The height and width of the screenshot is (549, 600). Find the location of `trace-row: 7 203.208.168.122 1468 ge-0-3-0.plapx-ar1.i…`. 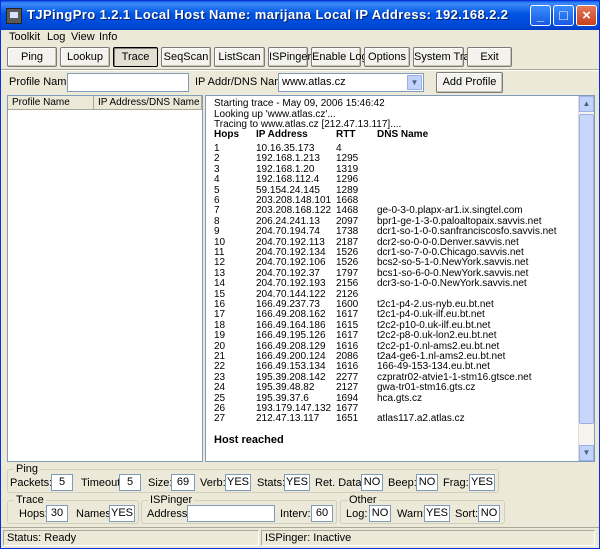

trace-row: 7 203.208.168.122 1468 ge-0-3-0.plapx-ar1.i… is located at coordinates (386, 211).